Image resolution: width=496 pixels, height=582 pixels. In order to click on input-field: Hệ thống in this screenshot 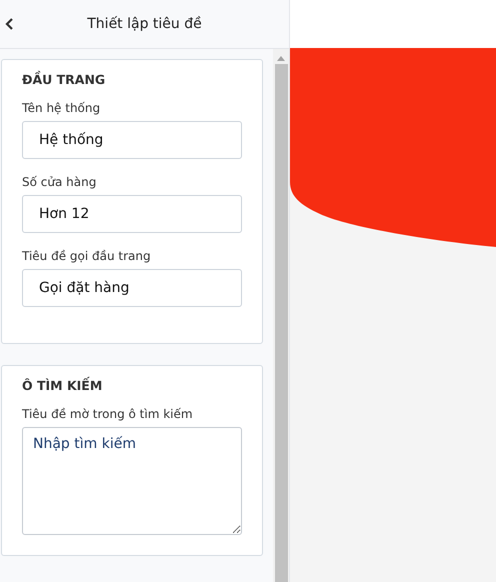, I will do `click(132, 140)`.